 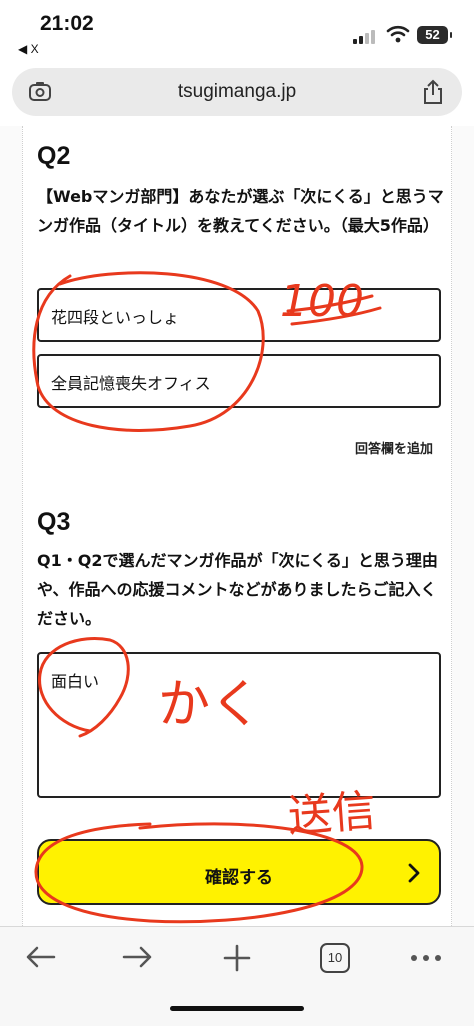 What do you see at coordinates (67, 23) in the screenshot?
I see `clock: 21:02` at bounding box center [67, 23].